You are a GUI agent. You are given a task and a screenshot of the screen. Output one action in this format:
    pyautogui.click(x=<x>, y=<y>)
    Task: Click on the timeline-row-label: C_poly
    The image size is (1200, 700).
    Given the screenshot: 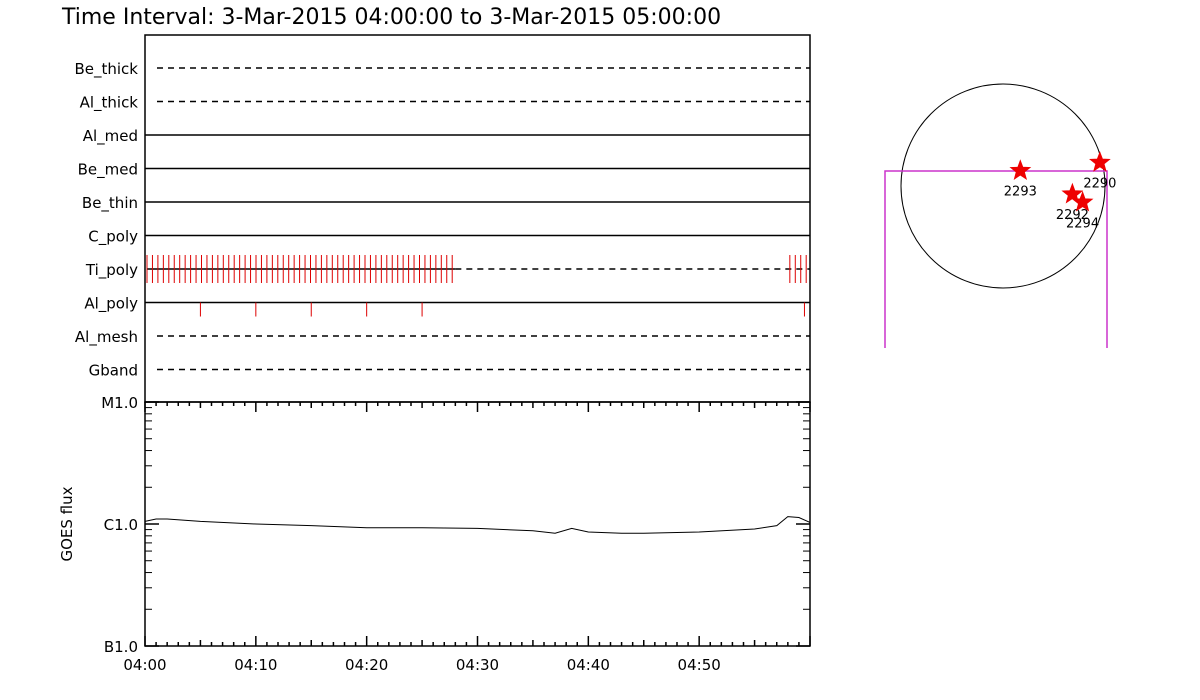 What is the action you would take?
    pyautogui.click(x=113, y=237)
    